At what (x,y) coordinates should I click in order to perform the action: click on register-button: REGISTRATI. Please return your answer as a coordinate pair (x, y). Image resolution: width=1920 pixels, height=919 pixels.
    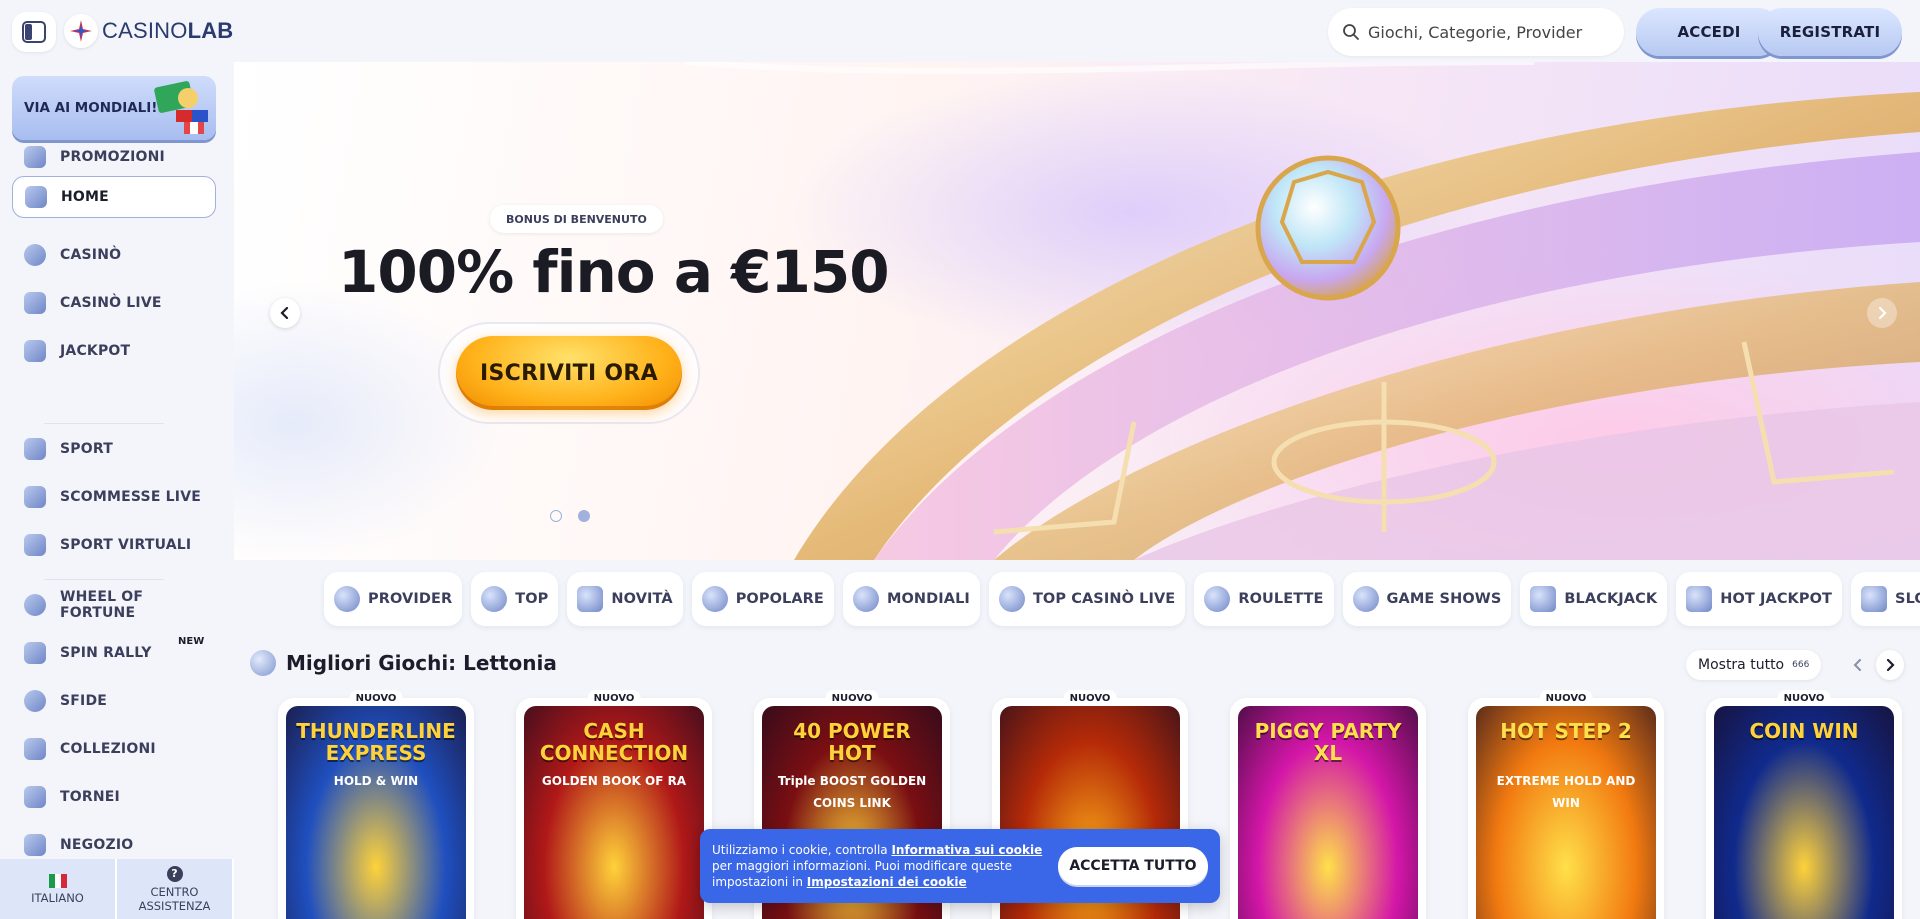
    Looking at the image, I should click on (1830, 32).